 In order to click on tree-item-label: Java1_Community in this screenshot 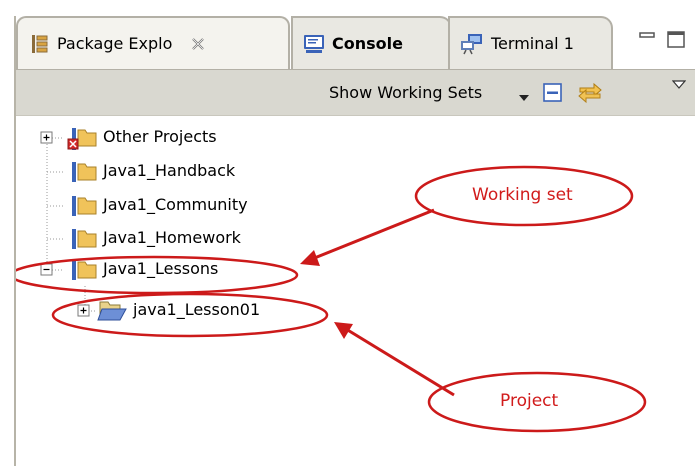, I will do `click(175, 204)`.